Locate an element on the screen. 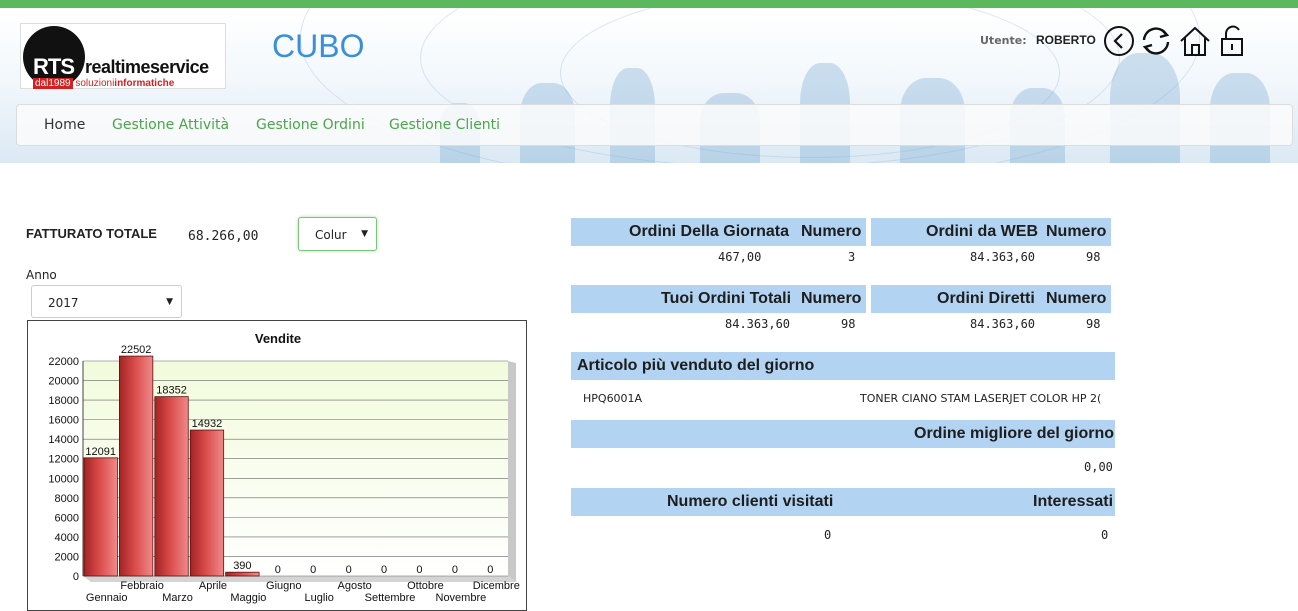 Image resolution: width=1298 pixels, height=611 pixels. refresh-icon is located at coordinates (1155, 41).